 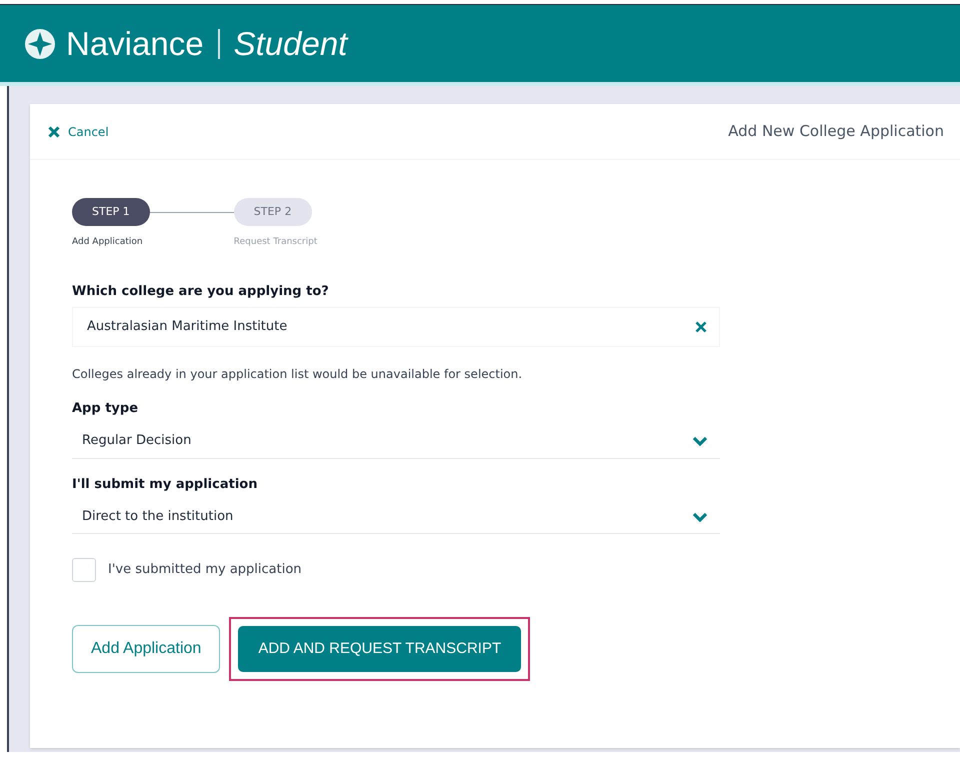 What do you see at coordinates (106, 409) in the screenshot?
I see `field-label: App type` at bounding box center [106, 409].